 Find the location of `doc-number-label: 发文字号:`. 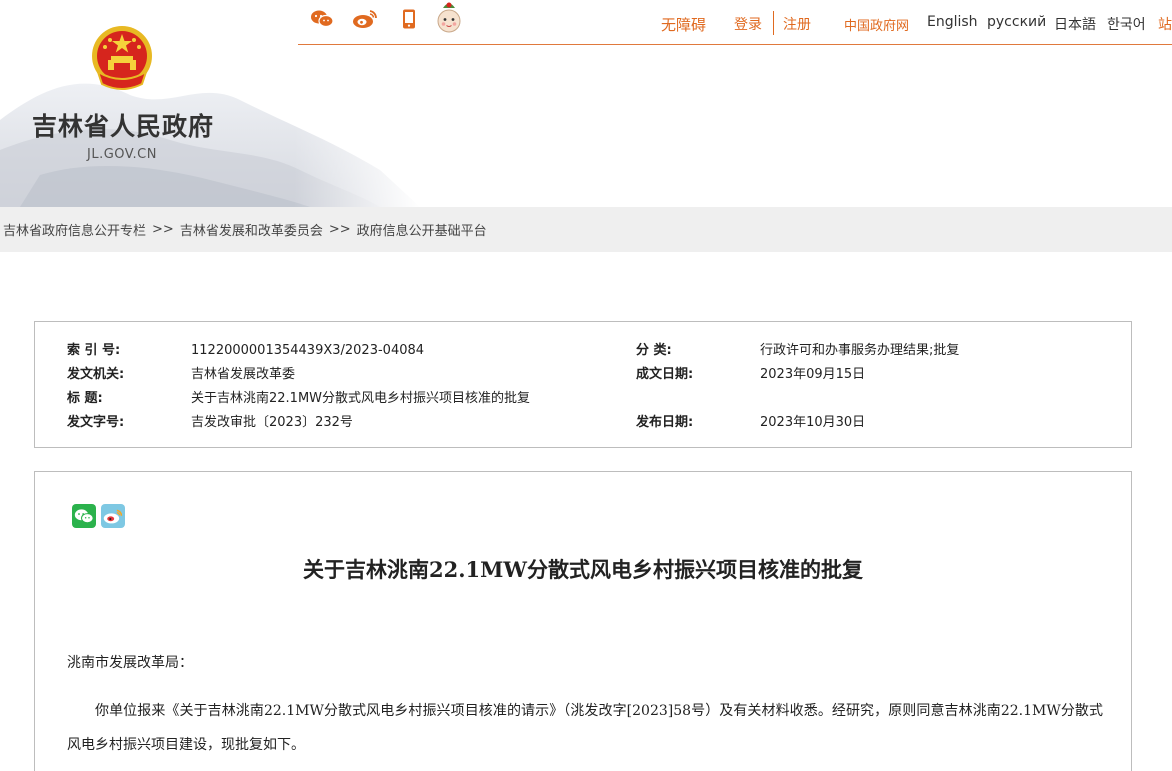

doc-number-label: 发文字号: is located at coordinates (96, 422).